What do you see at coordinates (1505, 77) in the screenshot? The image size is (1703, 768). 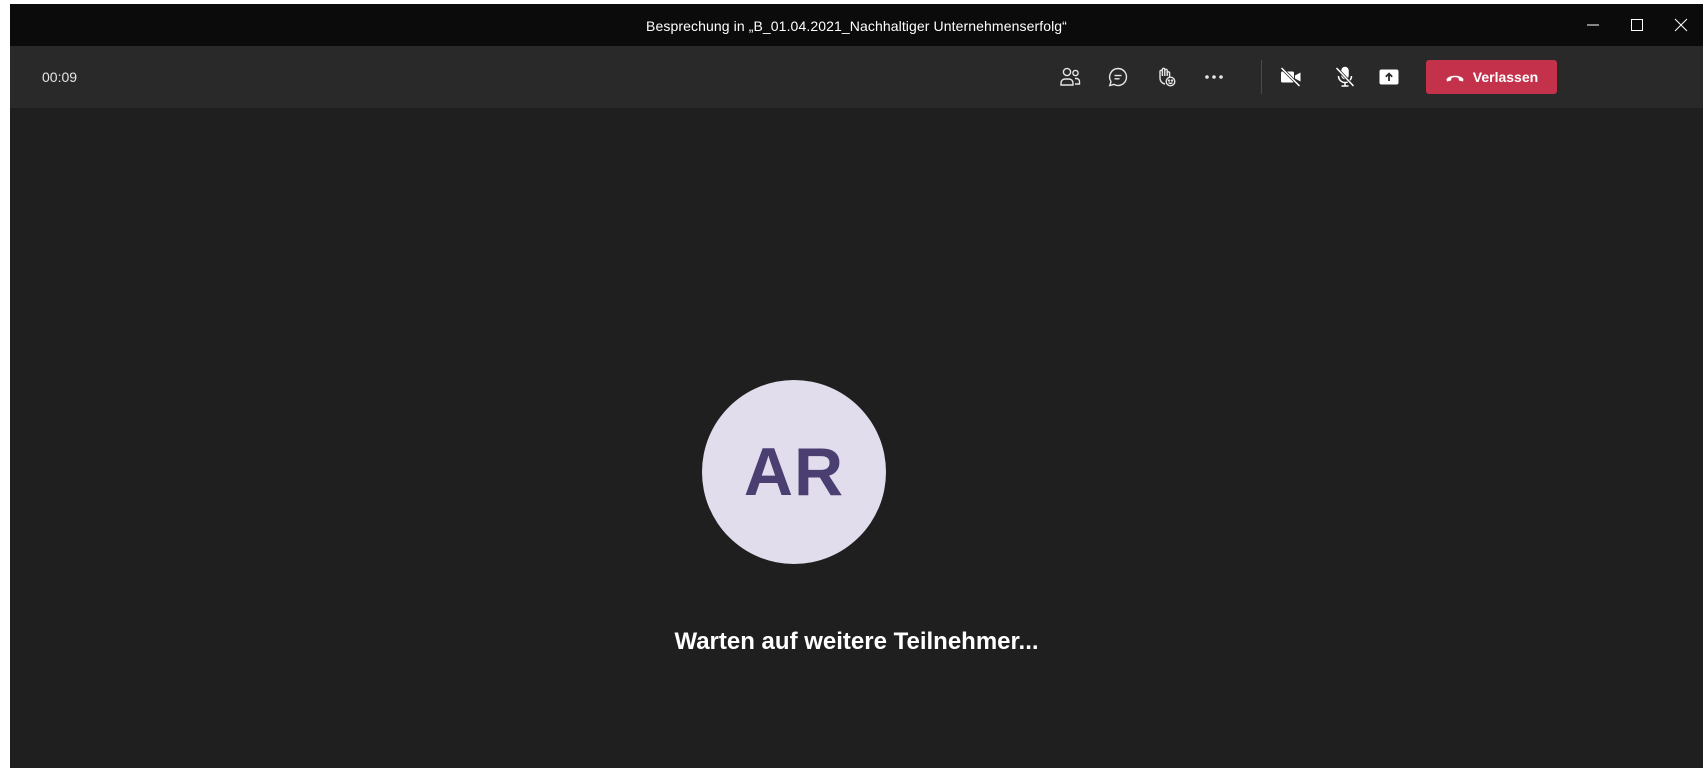 I see `leave-label: Verlassen` at bounding box center [1505, 77].